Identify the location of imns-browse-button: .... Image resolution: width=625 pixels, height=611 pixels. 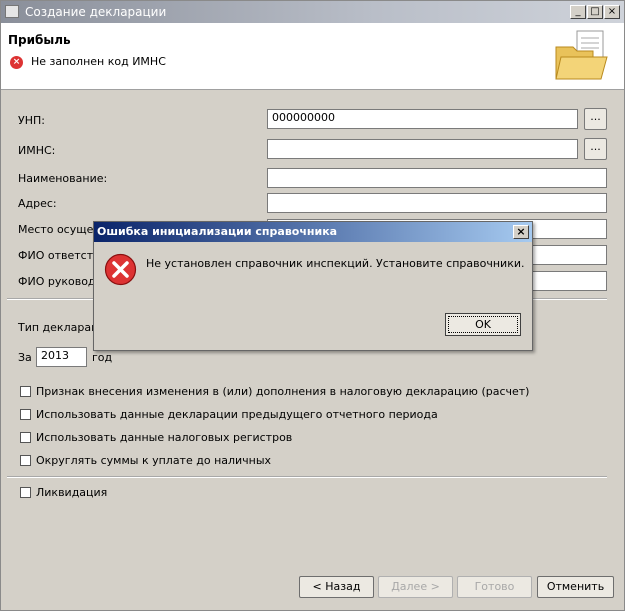
(595, 149).